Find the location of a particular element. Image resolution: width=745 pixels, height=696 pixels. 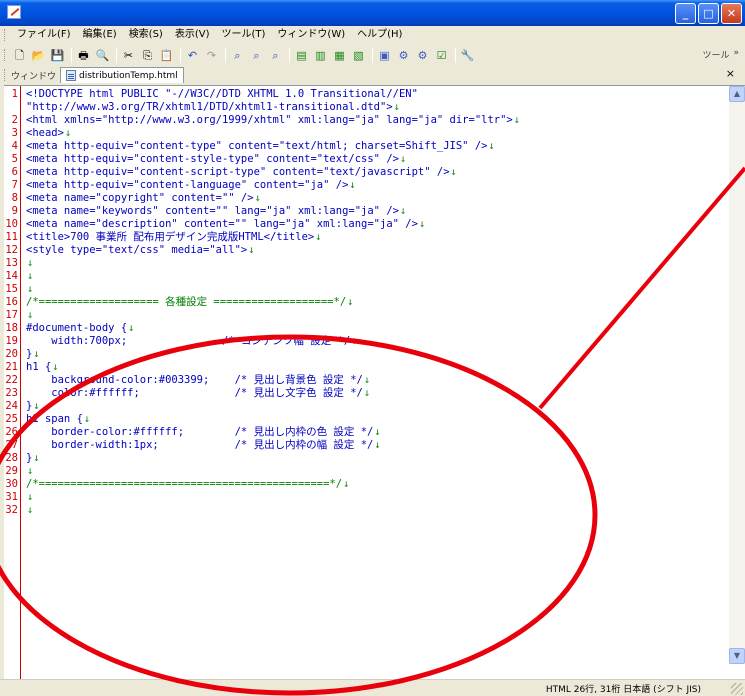

macro-icon: ⚙ is located at coordinates (403, 55).